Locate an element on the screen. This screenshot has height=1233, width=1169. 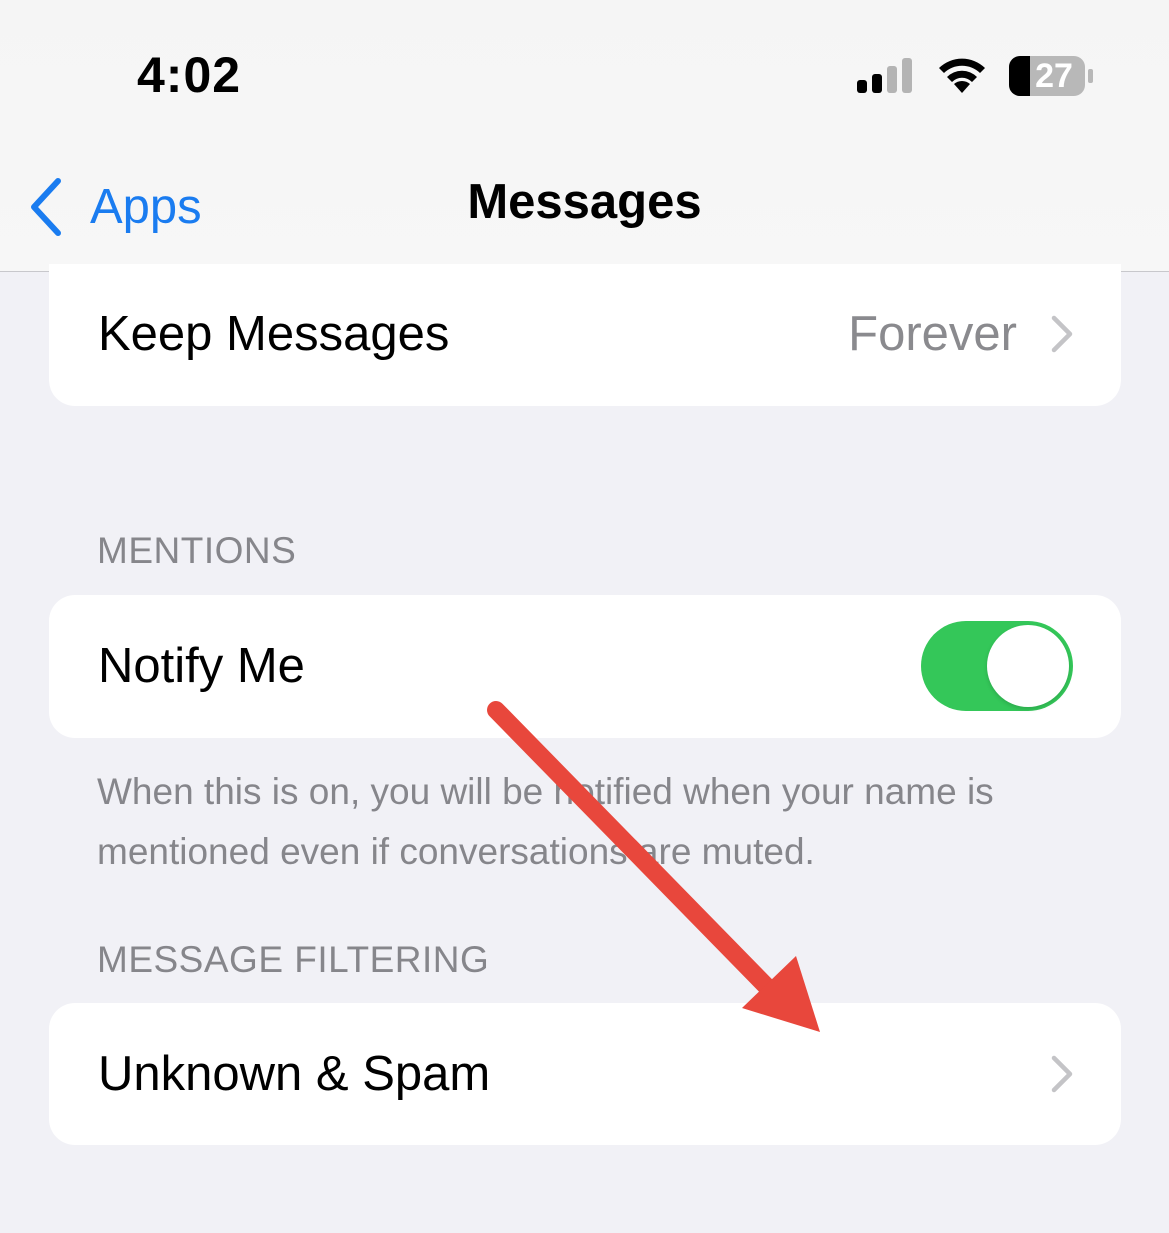
battery-icon: 27 is located at coordinates (1051, 76).